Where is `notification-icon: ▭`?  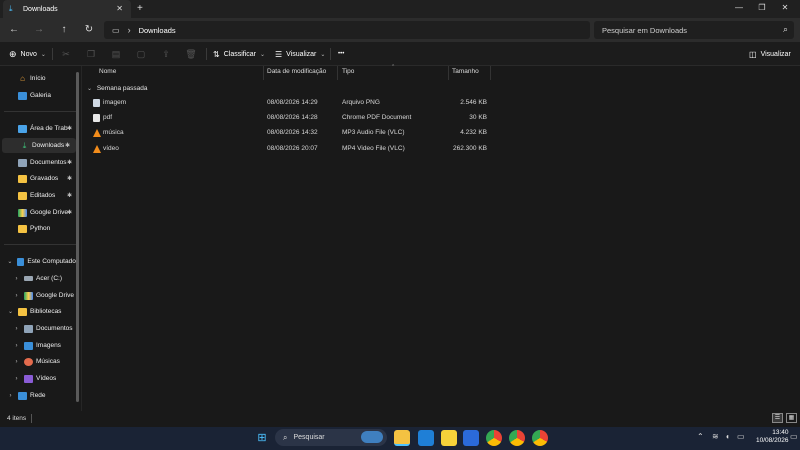 notification-icon: ▭ is located at coordinates (794, 436).